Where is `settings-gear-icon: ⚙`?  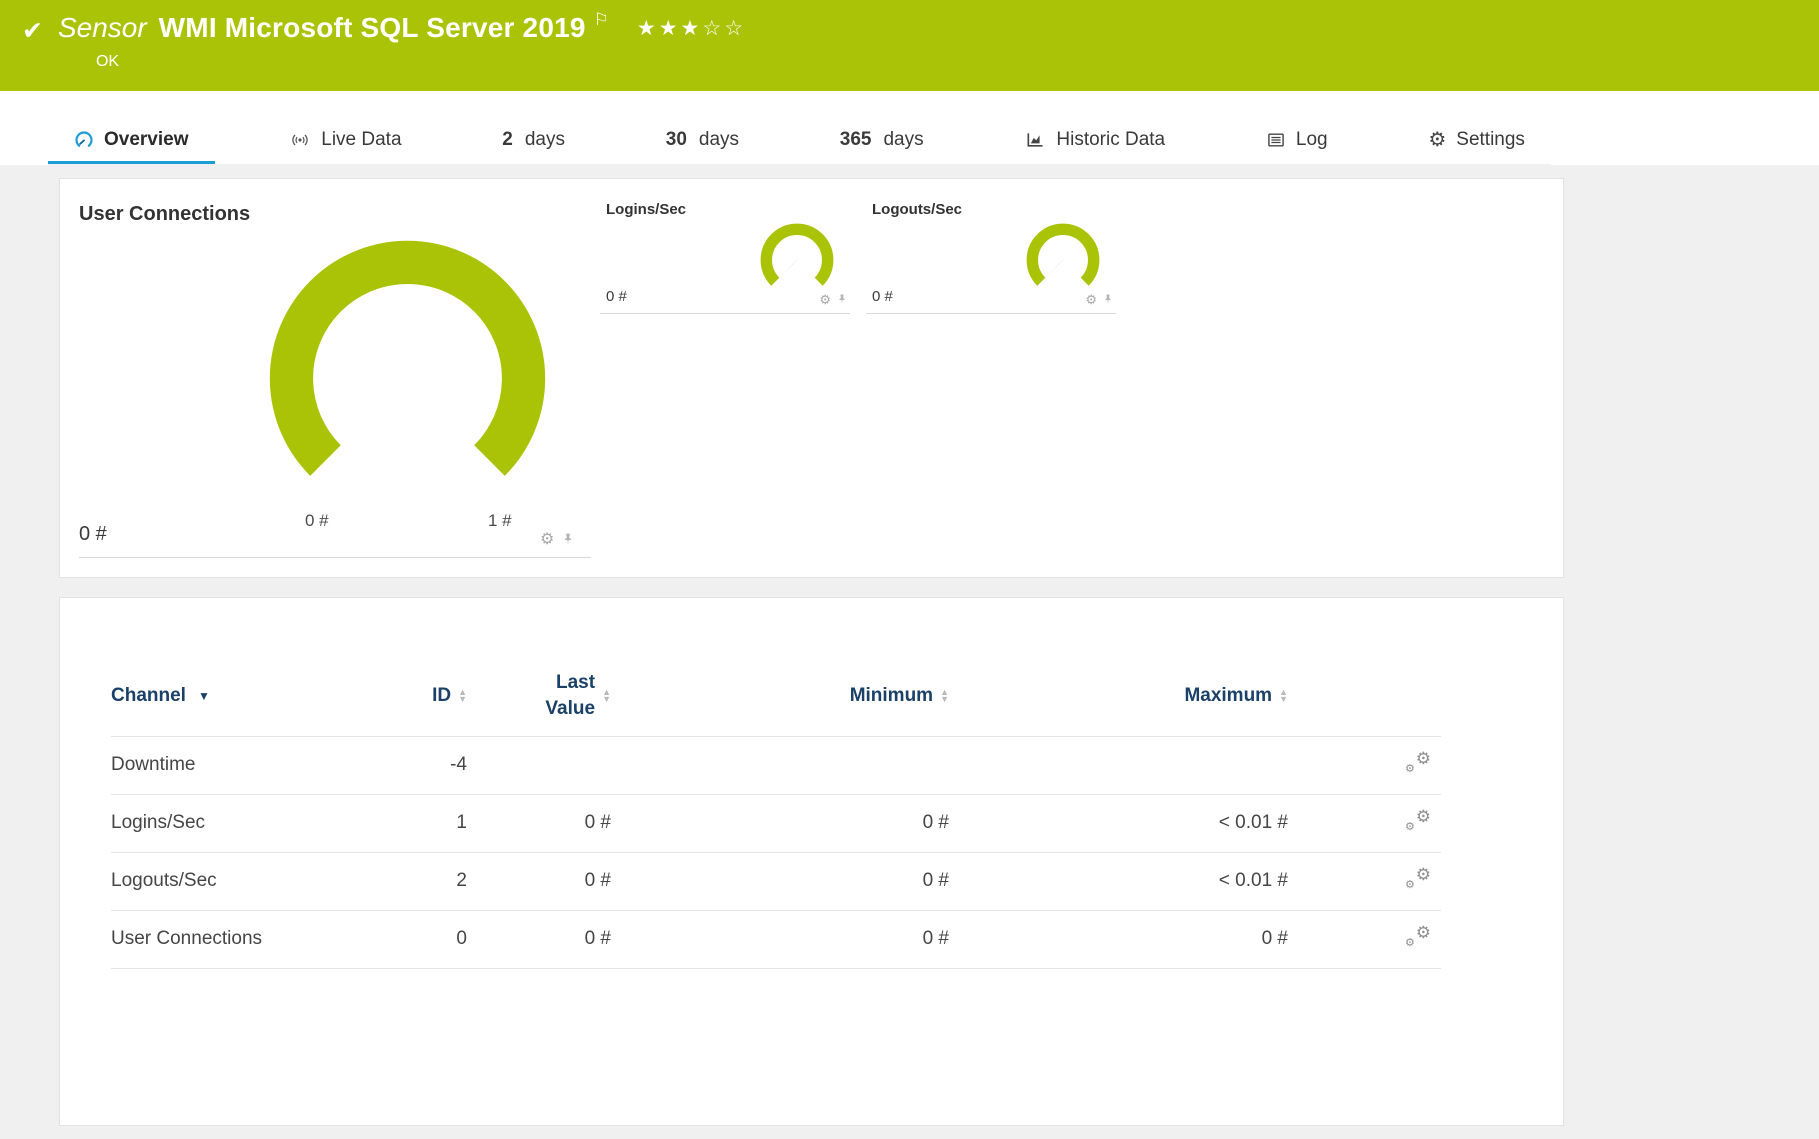 settings-gear-icon: ⚙ is located at coordinates (1437, 140).